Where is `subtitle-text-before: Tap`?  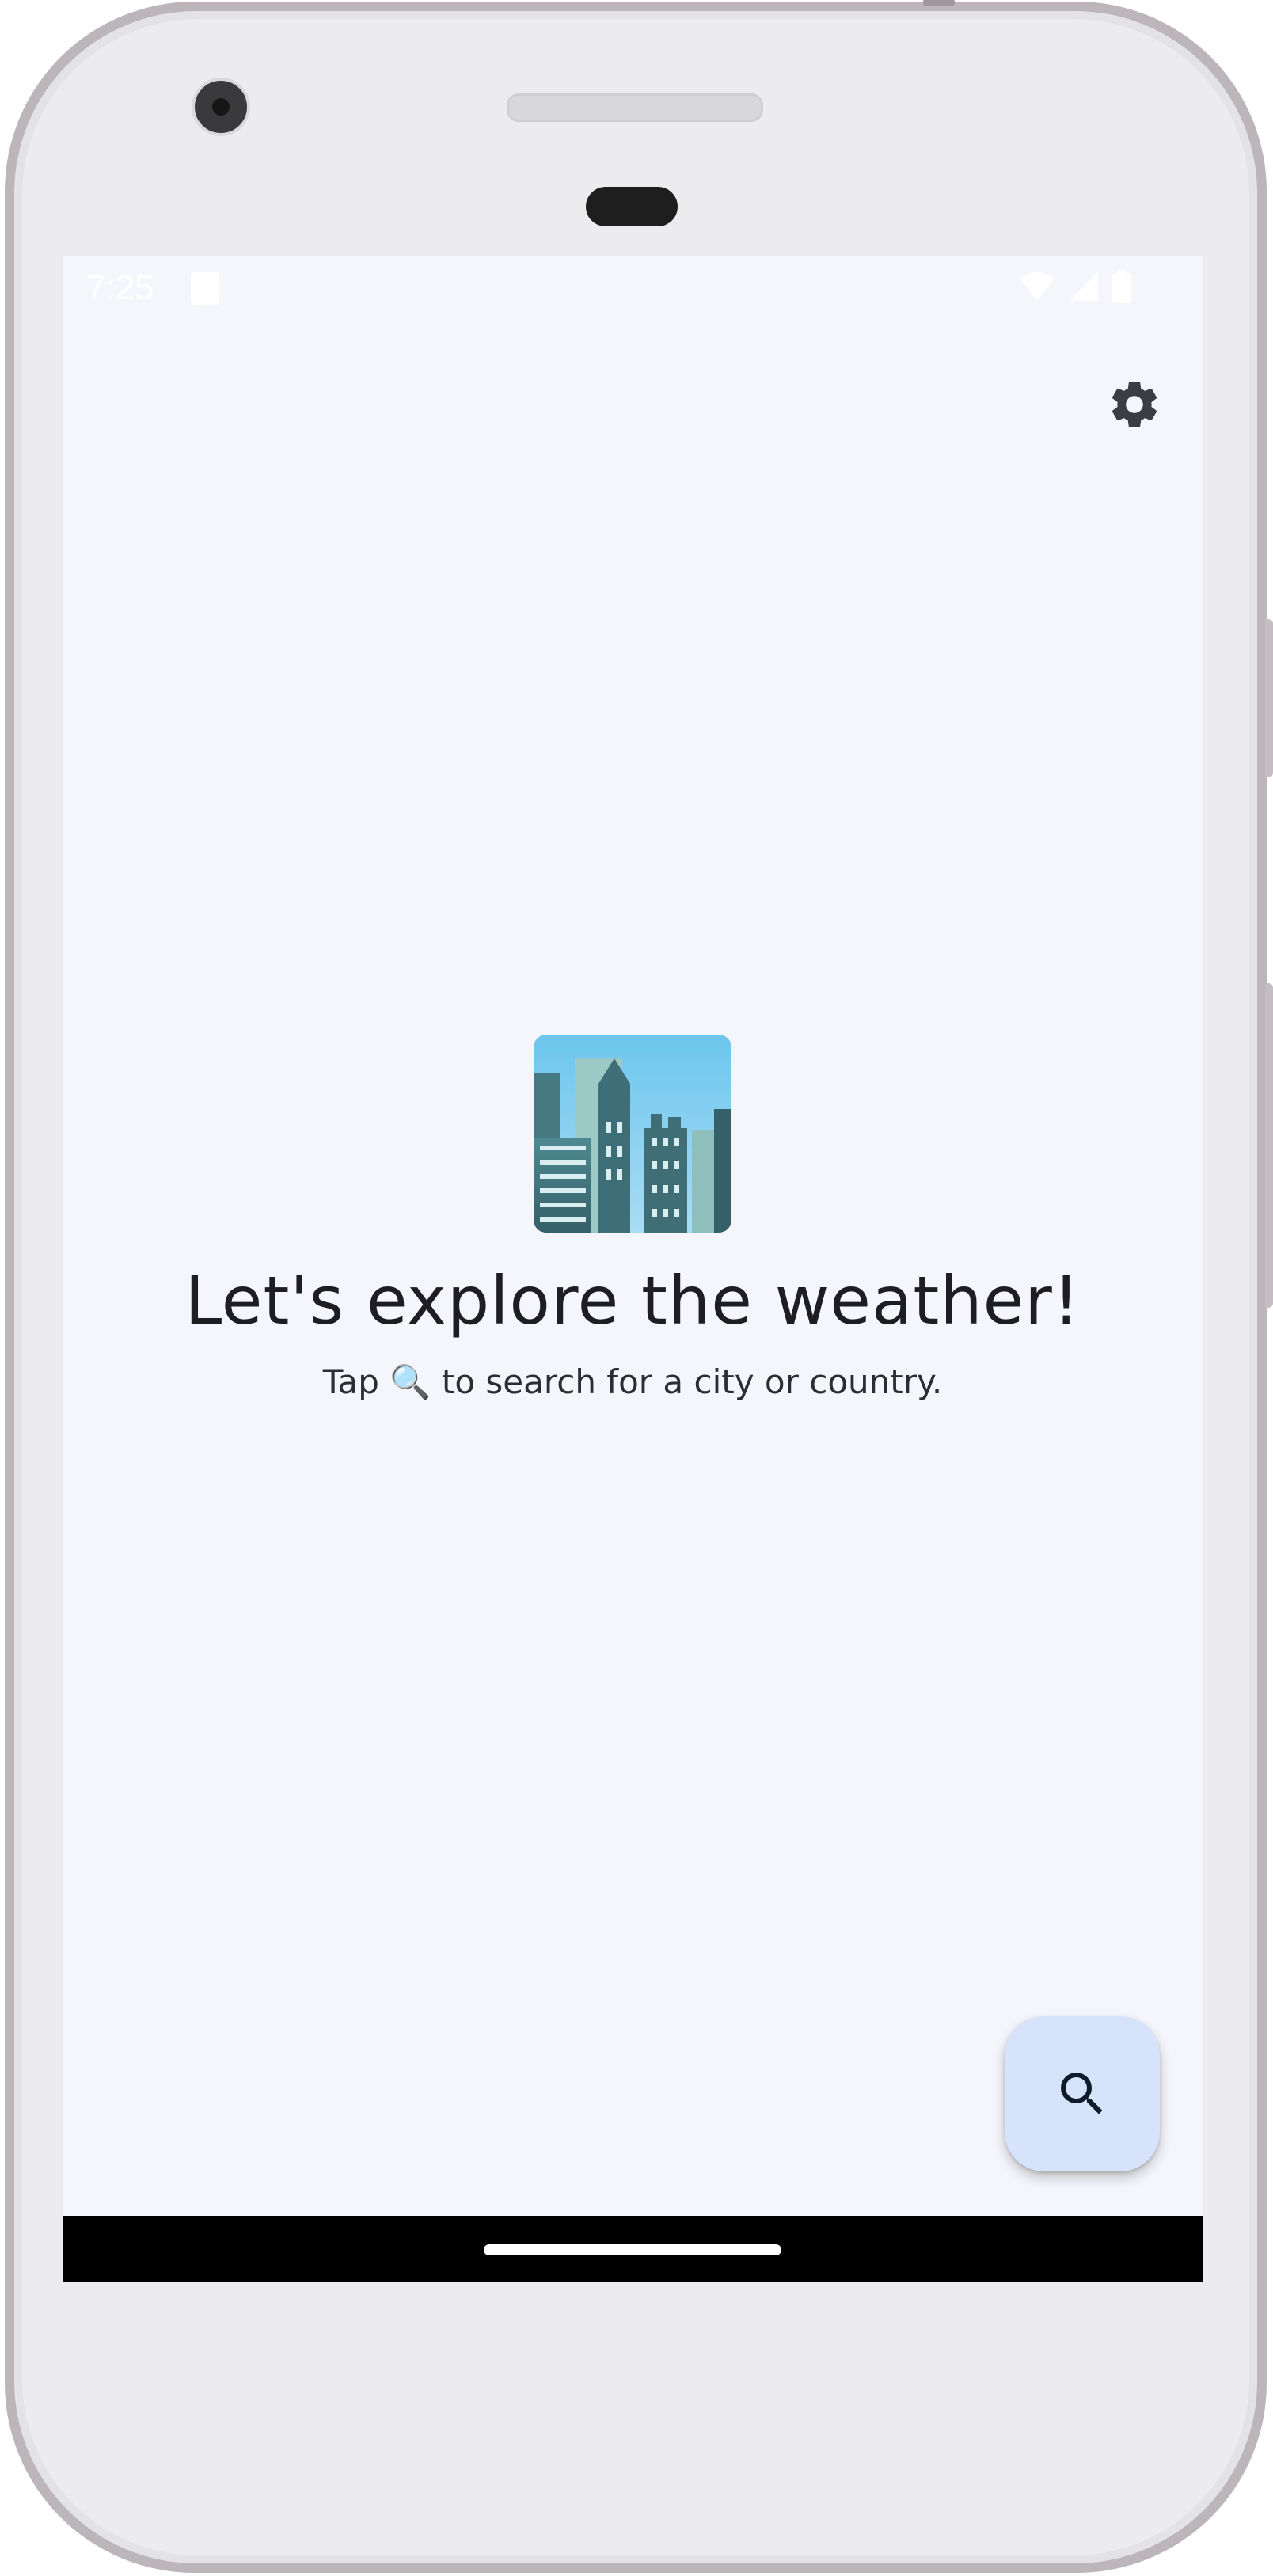
subtitle-text-before: Tap is located at coordinates (350, 1381).